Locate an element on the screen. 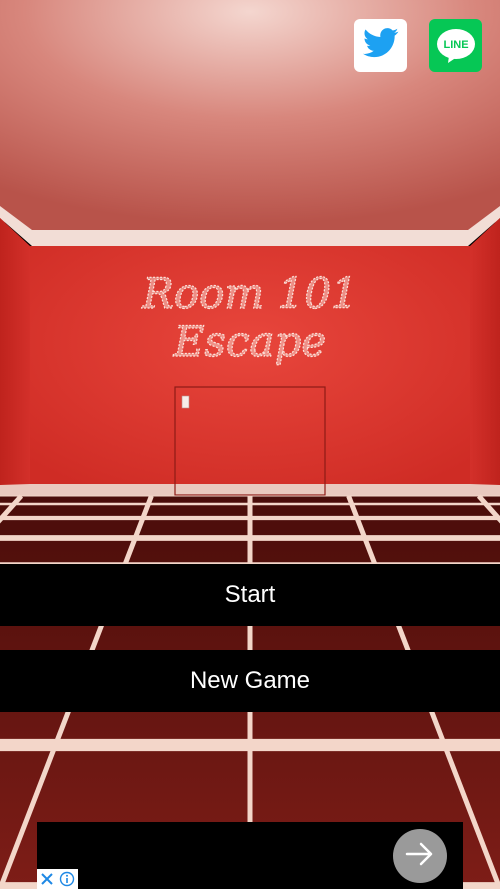 This screenshot has width=500, height=889. ad-arrow-button is located at coordinates (420, 856).